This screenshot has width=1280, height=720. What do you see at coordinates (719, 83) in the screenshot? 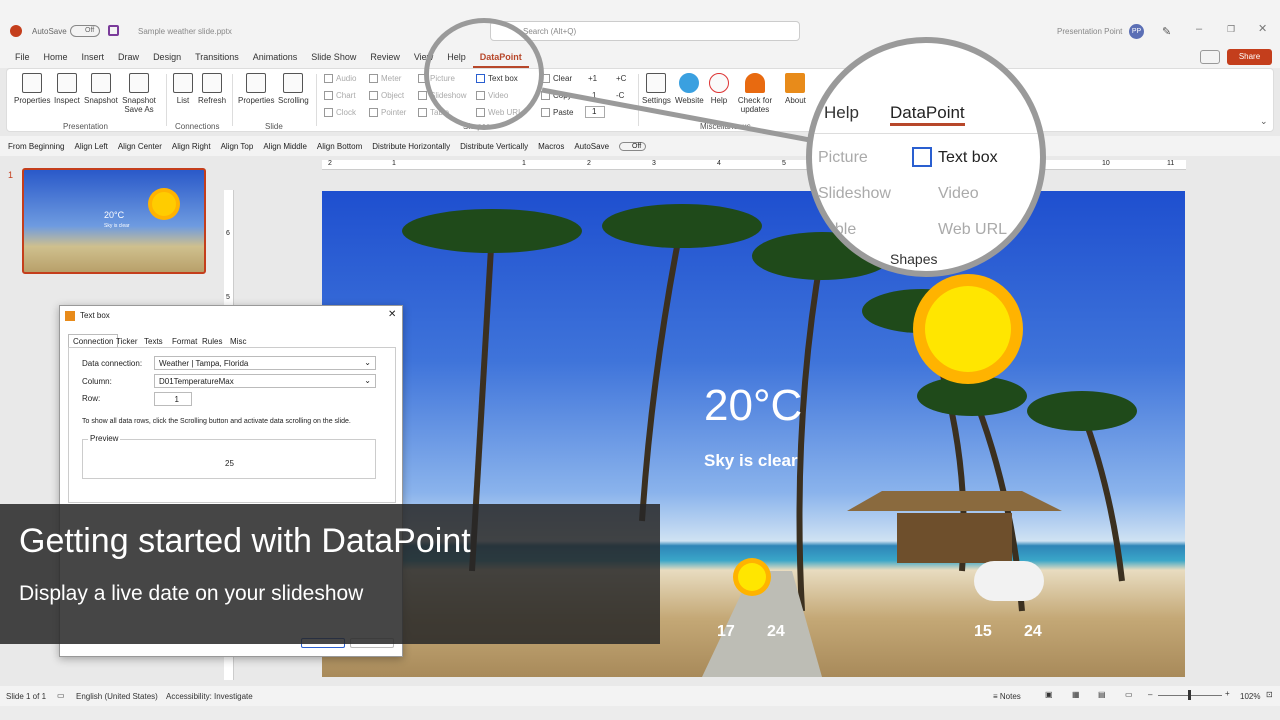
I see `lifebuoy-icon` at bounding box center [719, 83].